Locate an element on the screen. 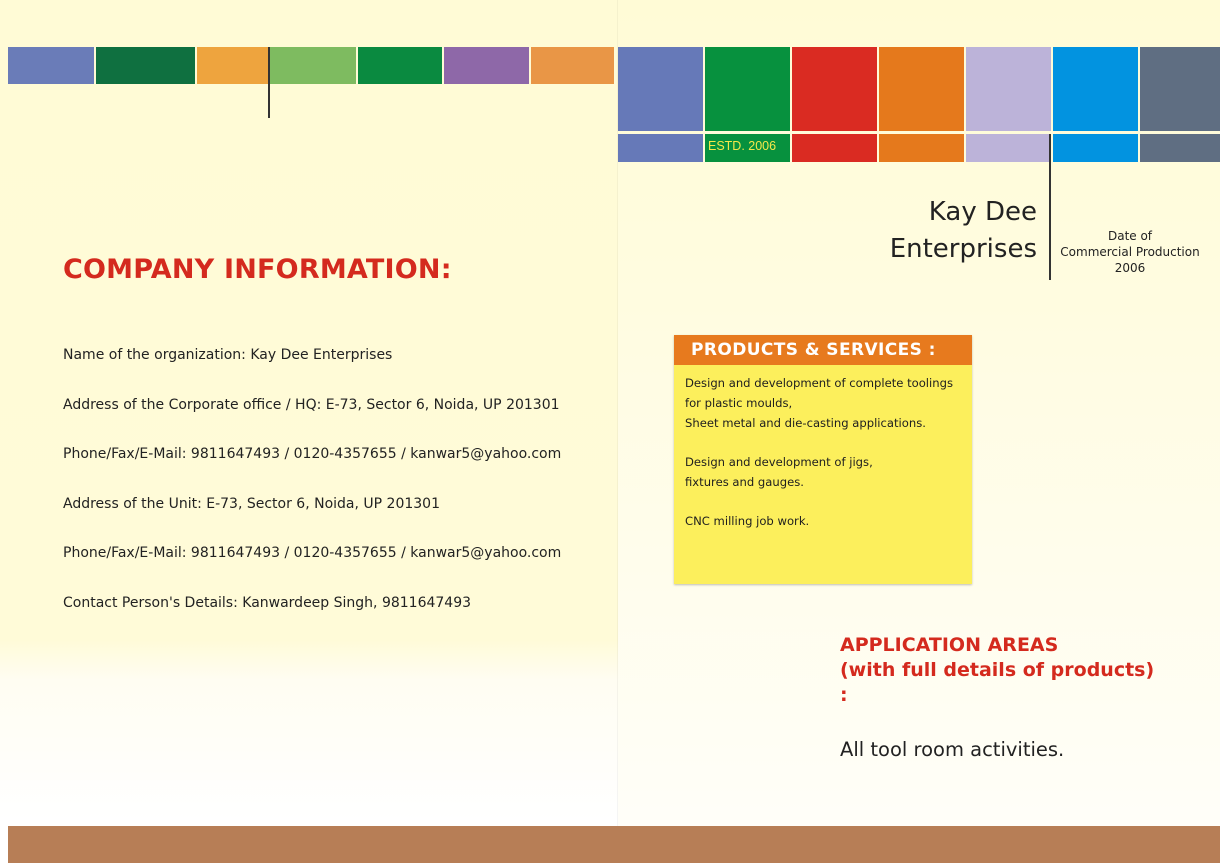  application-areas-text: All tool room activities. is located at coordinates (952, 749).